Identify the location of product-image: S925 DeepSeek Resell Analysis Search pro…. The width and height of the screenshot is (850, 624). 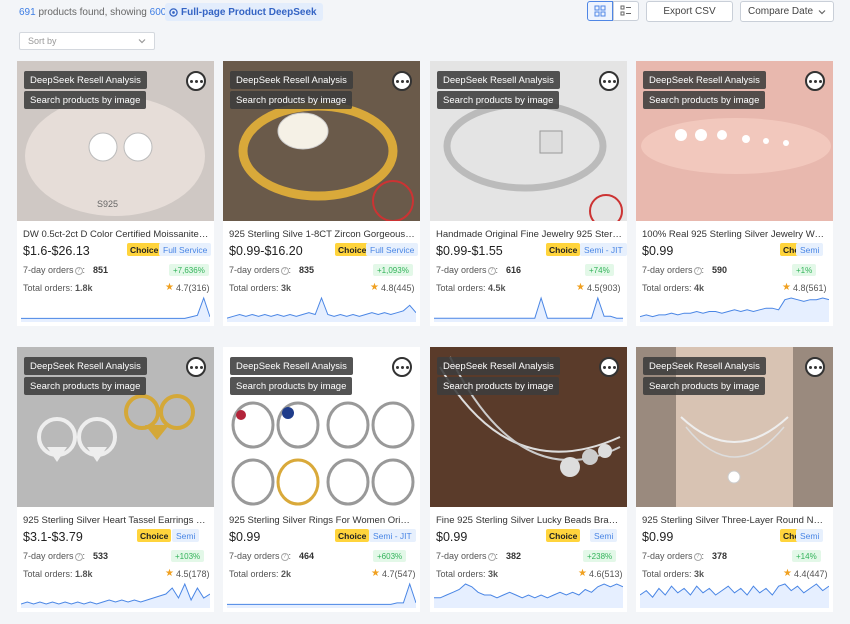
(115, 141).